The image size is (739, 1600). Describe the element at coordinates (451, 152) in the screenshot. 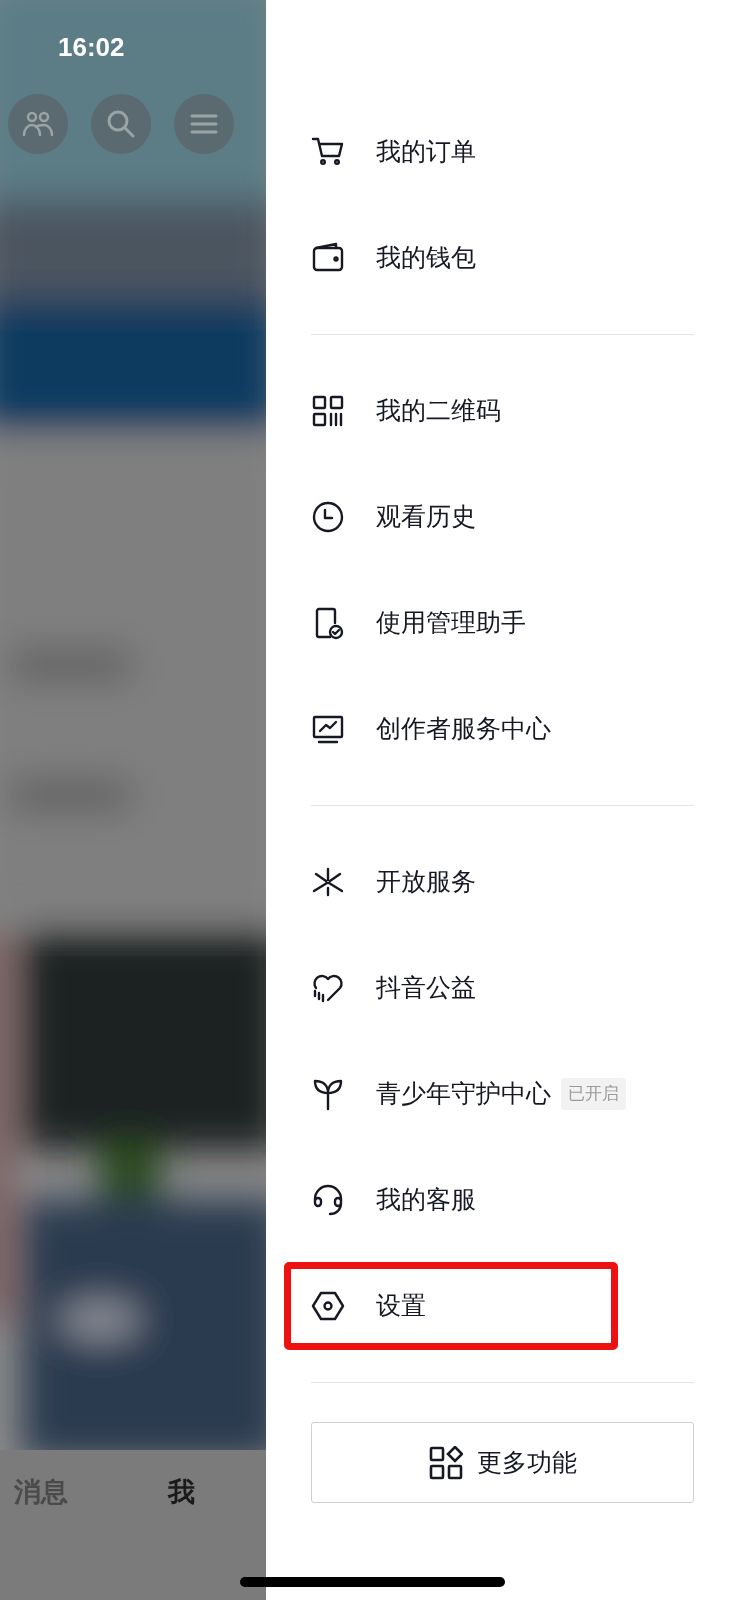

I see `menu-item: 我的订单` at that location.